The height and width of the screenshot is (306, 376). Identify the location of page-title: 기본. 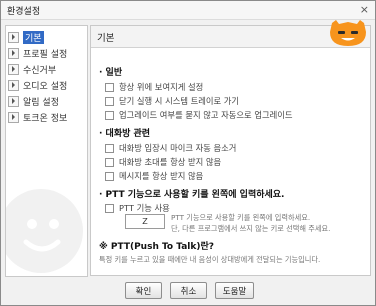
(106, 38).